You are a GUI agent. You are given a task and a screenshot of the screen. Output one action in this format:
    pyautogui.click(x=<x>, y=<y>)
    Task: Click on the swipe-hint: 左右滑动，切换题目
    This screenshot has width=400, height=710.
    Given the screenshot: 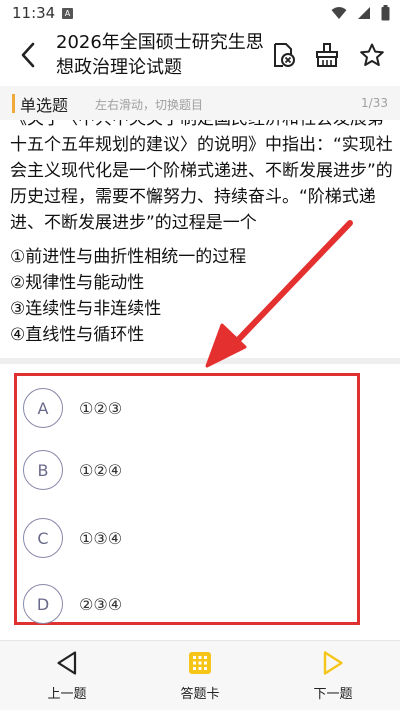 What is the action you would take?
    pyautogui.click(x=149, y=105)
    